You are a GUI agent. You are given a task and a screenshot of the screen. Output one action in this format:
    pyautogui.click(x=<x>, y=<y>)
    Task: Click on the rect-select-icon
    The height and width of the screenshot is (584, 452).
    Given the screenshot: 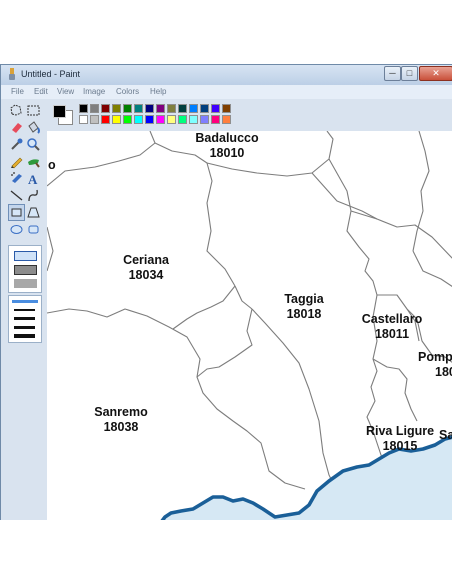 What is the action you would take?
    pyautogui.click(x=33, y=110)
    